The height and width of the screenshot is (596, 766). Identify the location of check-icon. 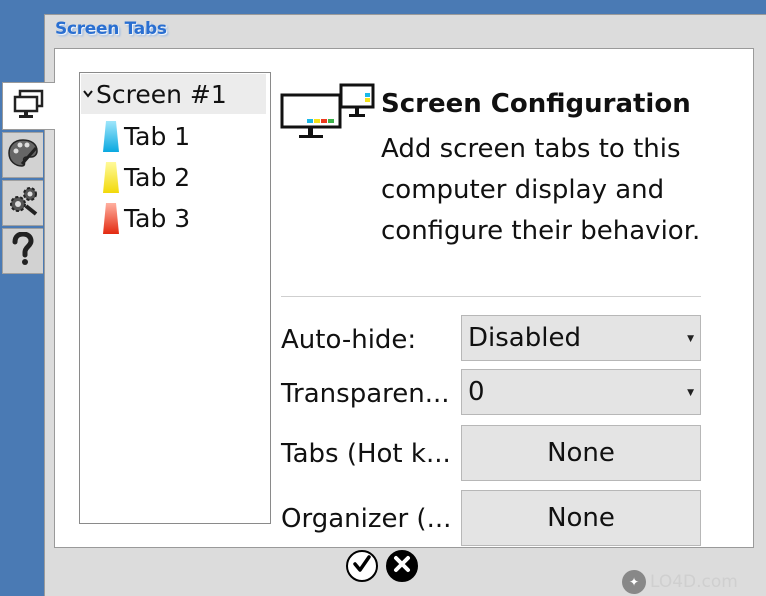
(362, 566).